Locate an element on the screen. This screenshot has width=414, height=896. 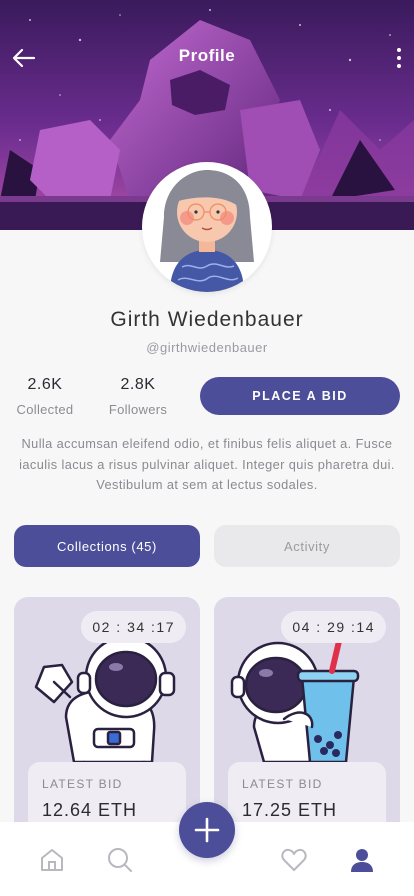
stat-value: 2.6K is located at coordinates (45, 384).